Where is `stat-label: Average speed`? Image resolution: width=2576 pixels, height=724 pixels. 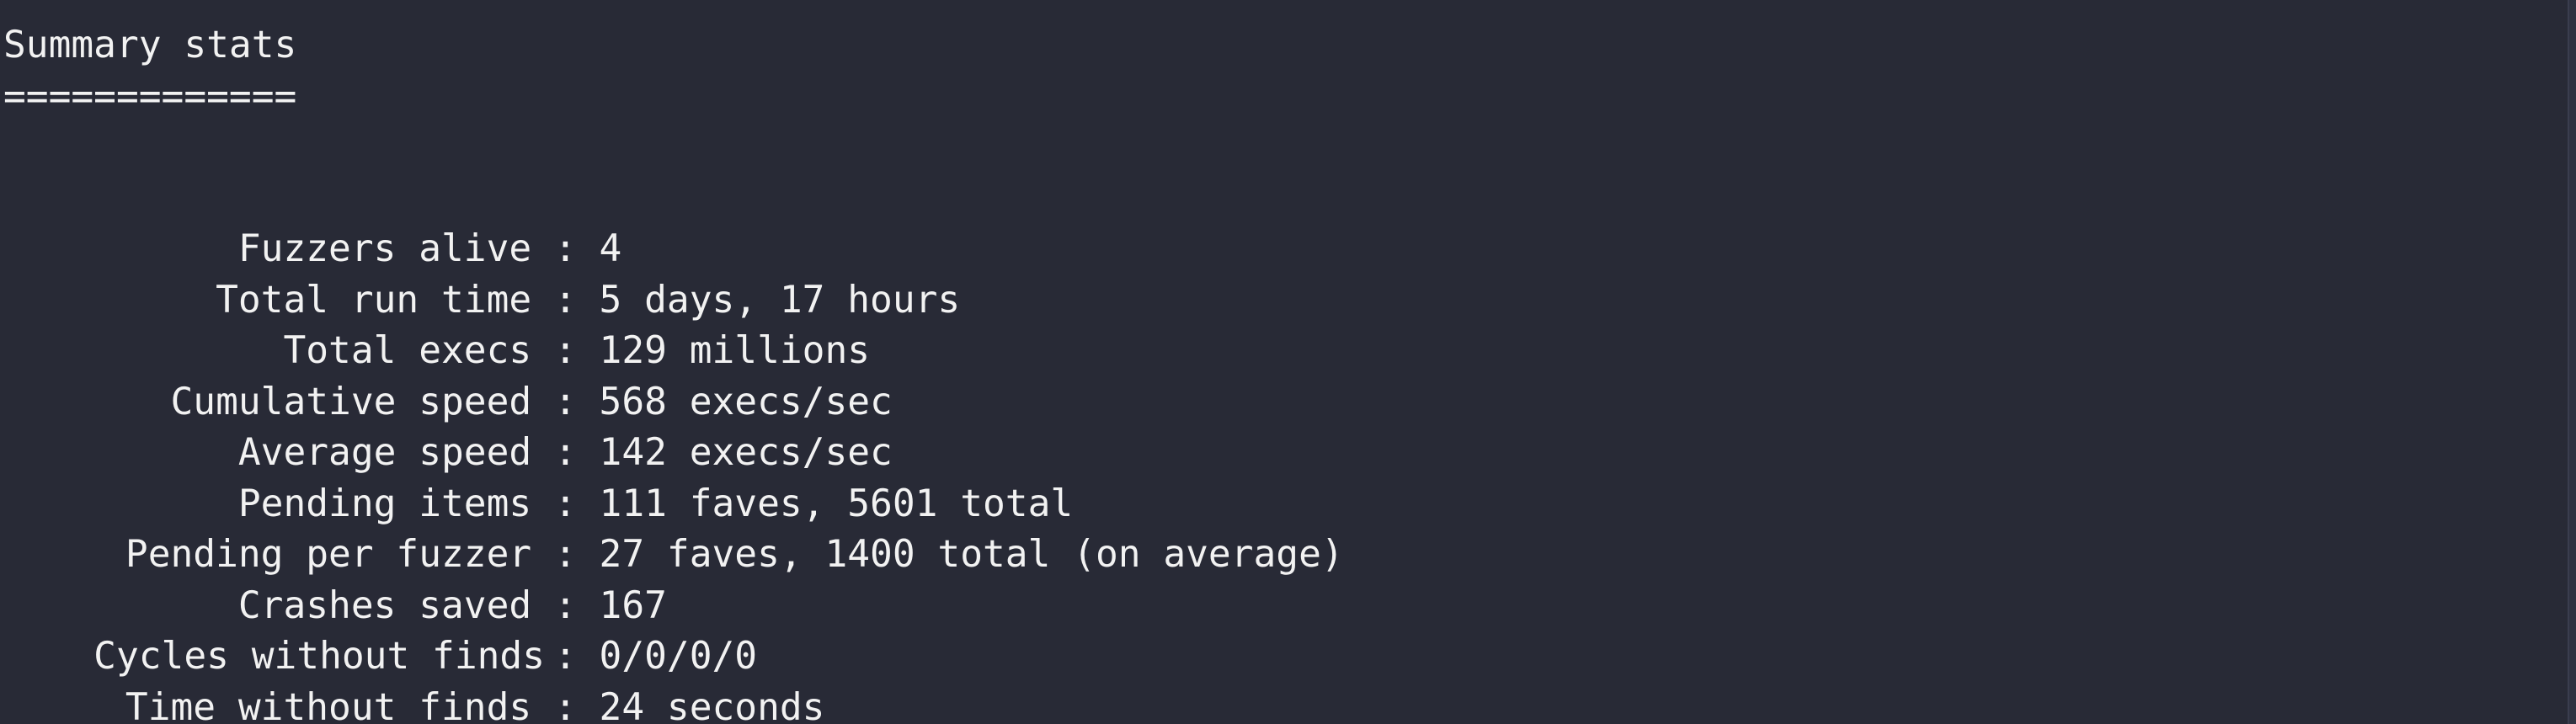 stat-label: Average speed is located at coordinates (384, 452).